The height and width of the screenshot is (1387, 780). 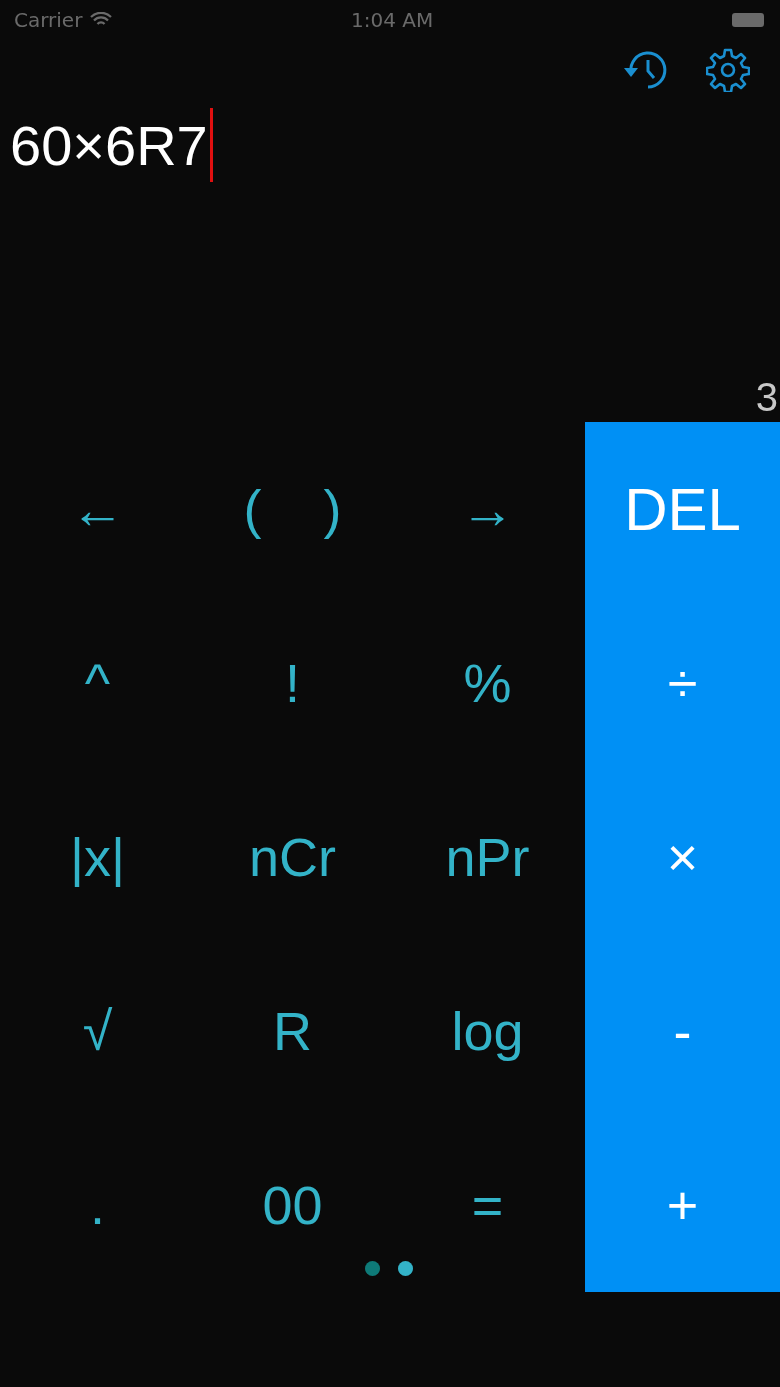 What do you see at coordinates (766, 397) in the screenshot?
I see `result-preview: 3` at bounding box center [766, 397].